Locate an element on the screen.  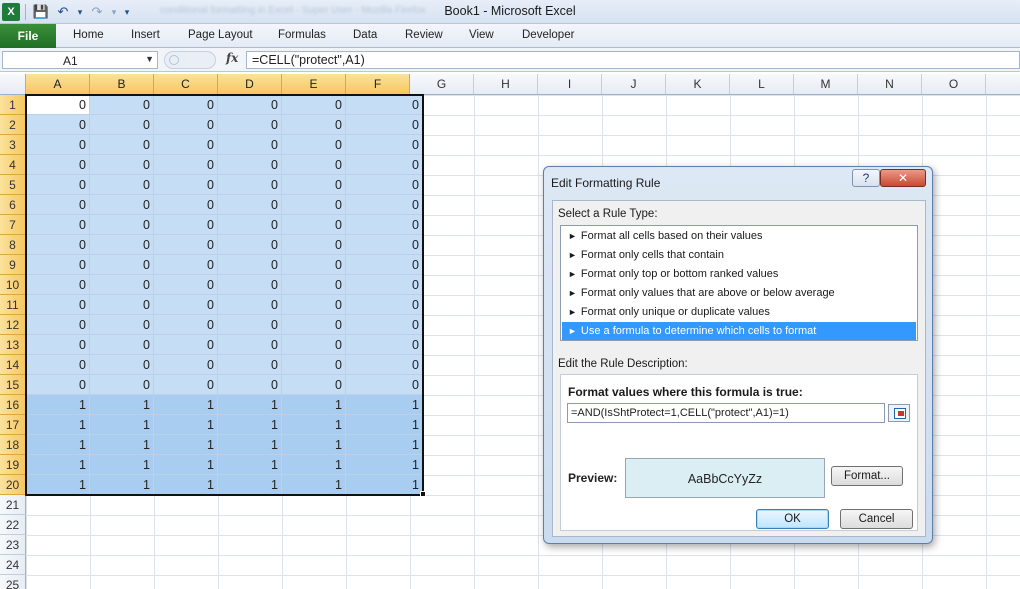
cell-c10: 0 is located at coordinates (186, 285).